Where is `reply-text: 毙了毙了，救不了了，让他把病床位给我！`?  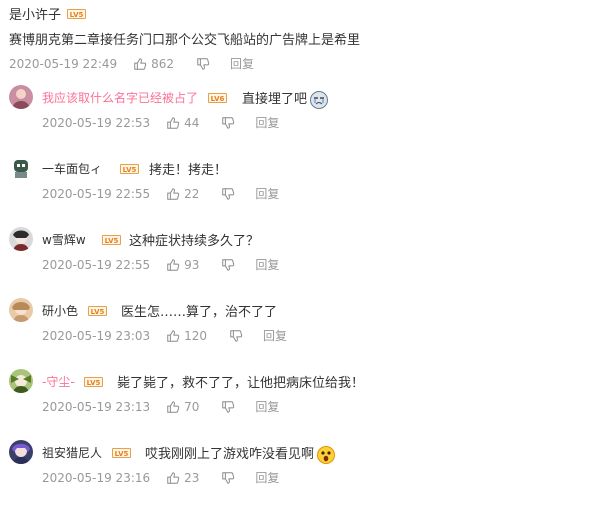 reply-text: 毙了毙了，救不了了，让他把病床位给我！ is located at coordinates (241, 383).